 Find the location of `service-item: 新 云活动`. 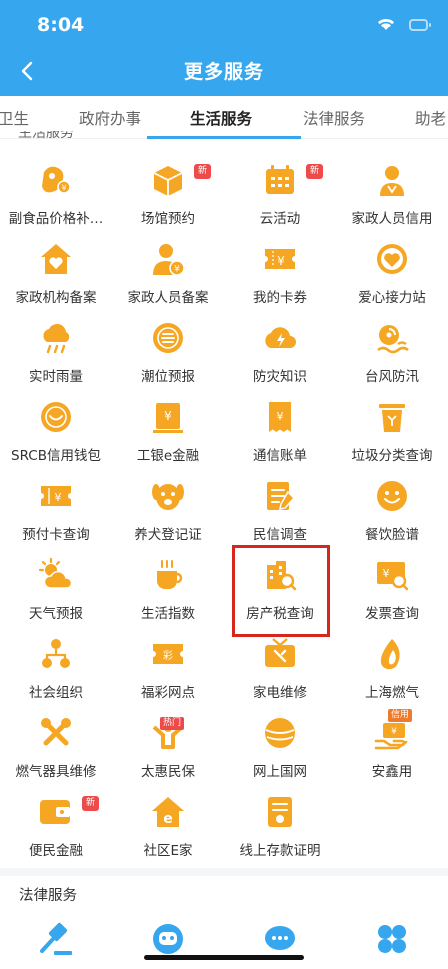

service-item: 新 云活动 is located at coordinates (280, 189).